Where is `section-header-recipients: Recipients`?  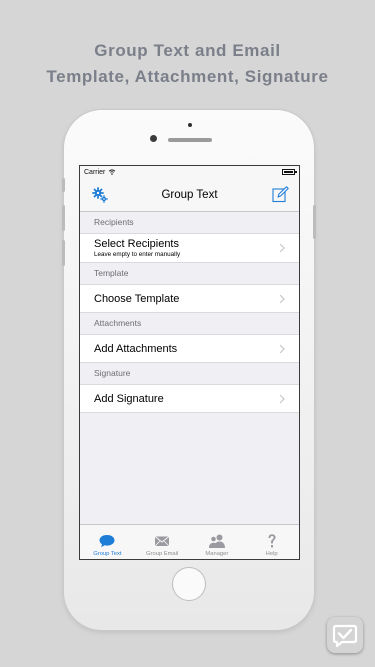
section-header-recipients: Recipients is located at coordinates (114, 222).